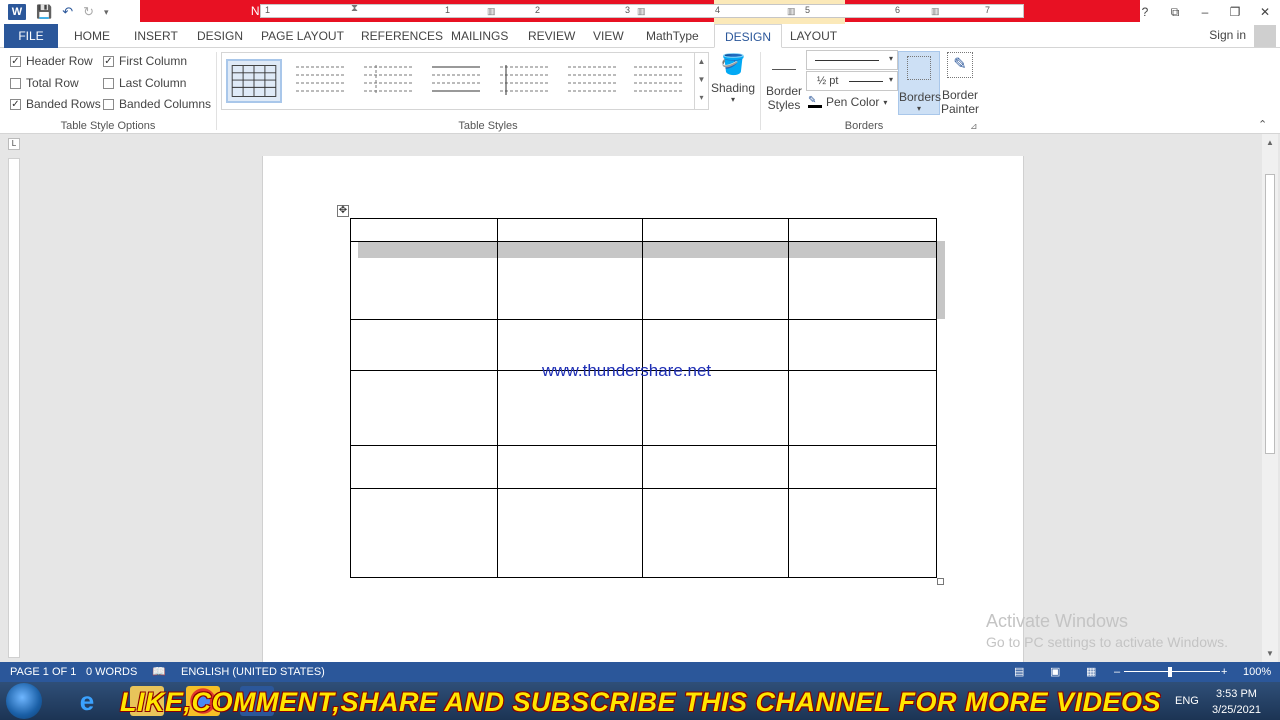  What do you see at coordinates (701, 80) in the screenshot?
I see `gallery-down-icon: ▼` at bounding box center [701, 80].